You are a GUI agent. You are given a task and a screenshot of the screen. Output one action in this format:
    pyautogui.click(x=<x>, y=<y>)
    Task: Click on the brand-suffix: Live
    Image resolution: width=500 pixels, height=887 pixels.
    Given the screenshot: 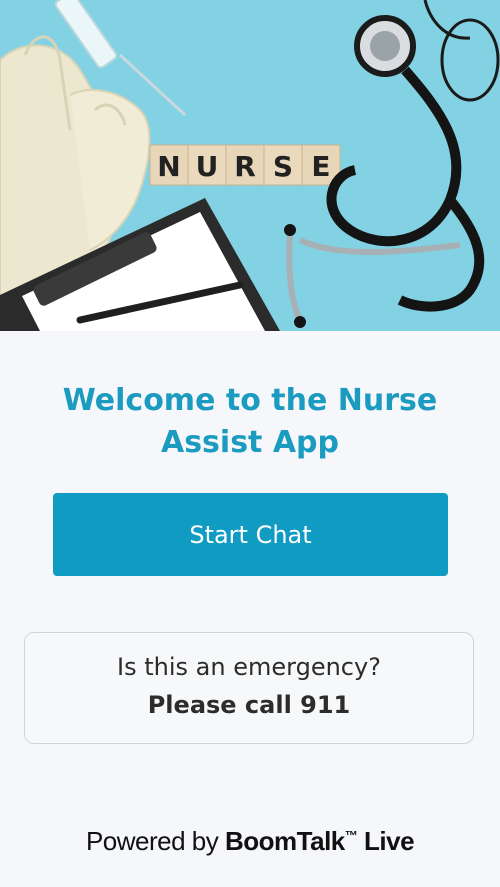 What is the action you would take?
    pyautogui.click(x=389, y=841)
    